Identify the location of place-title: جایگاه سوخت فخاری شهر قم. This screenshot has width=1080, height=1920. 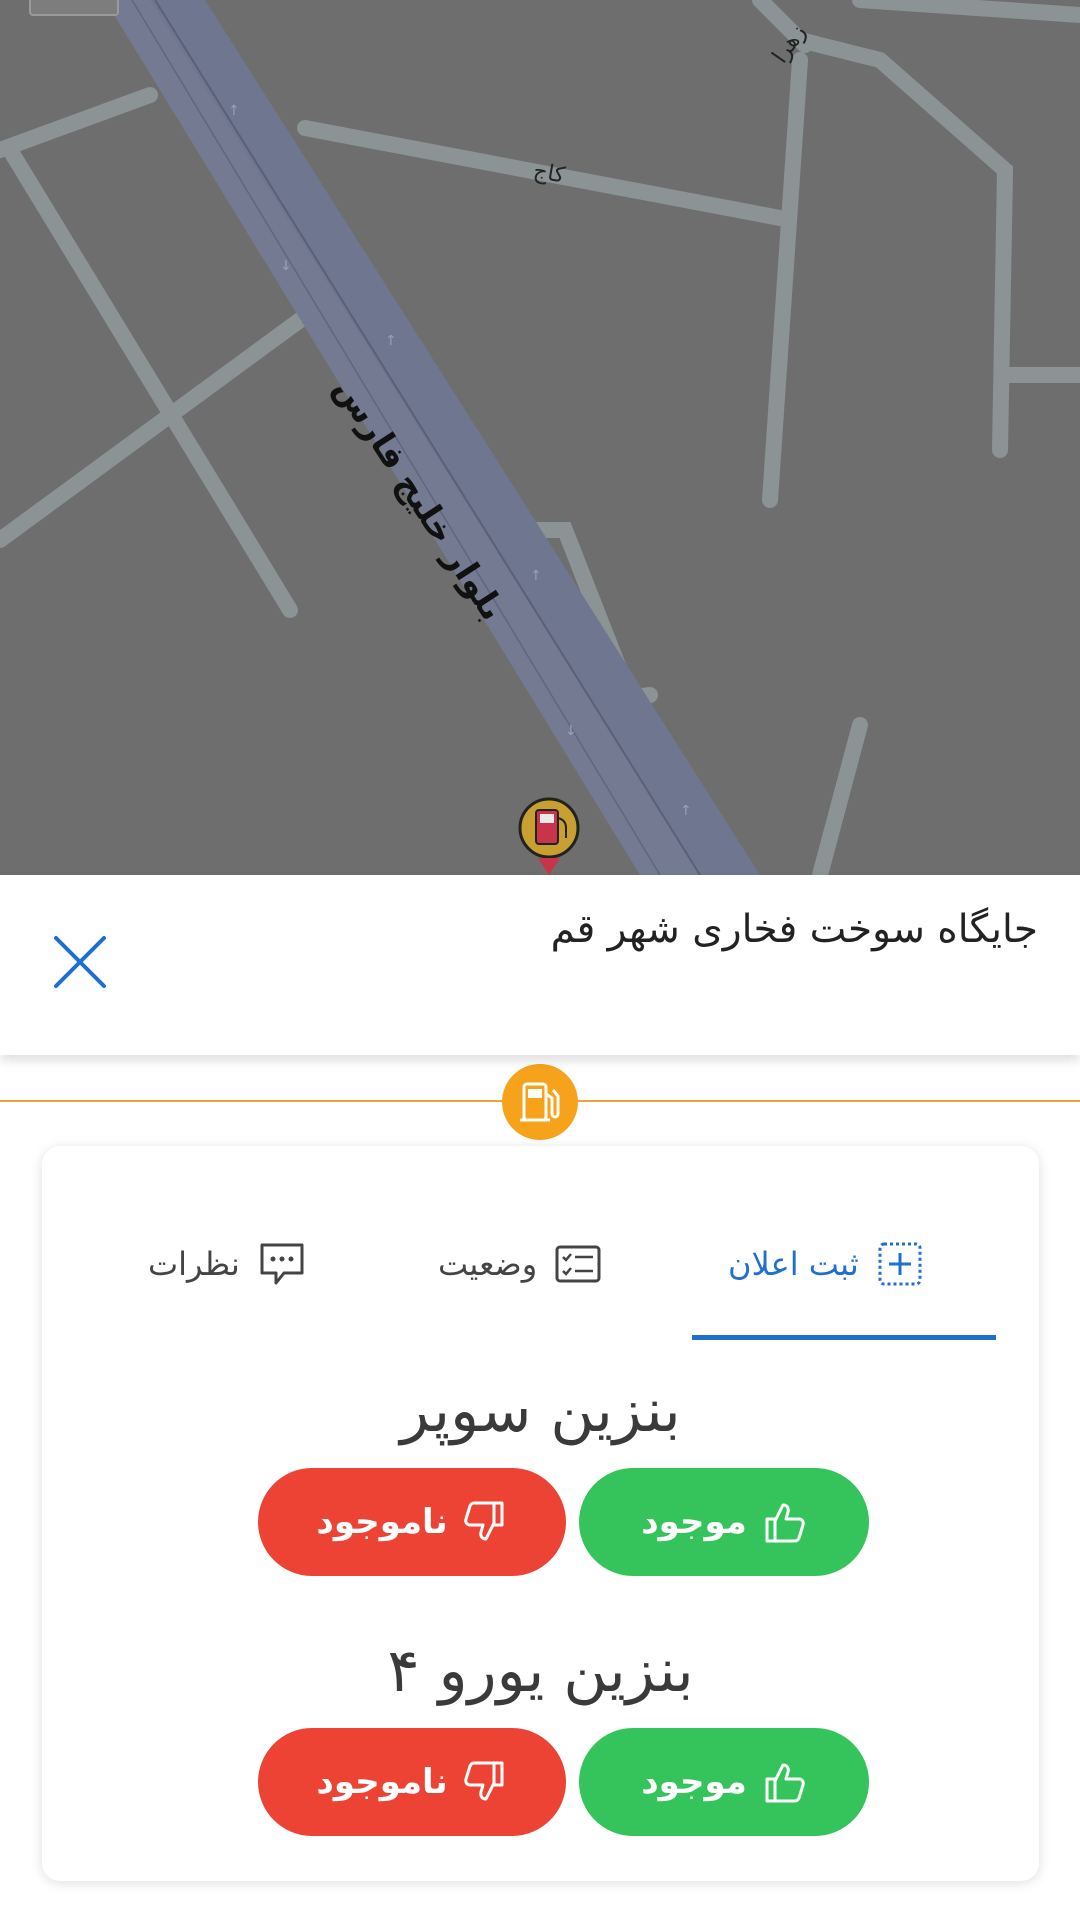
(794, 929).